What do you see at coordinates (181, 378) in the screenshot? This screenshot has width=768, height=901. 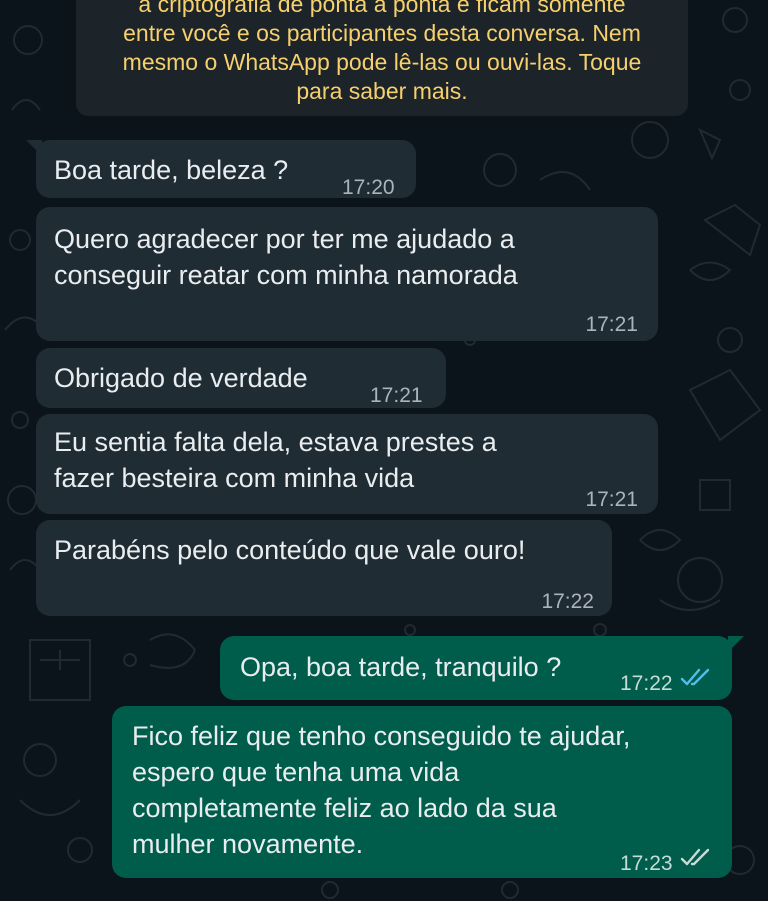 I see `message-text: Obrigado de verdade` at bounding box center [181, 378].